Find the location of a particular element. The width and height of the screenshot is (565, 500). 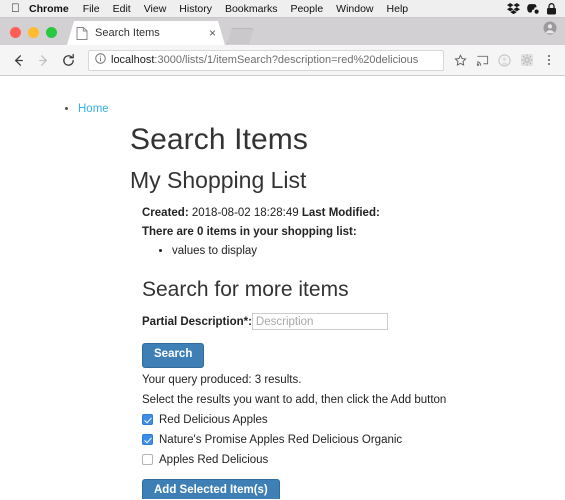

created-value: 2018-08-02 18:28:49 is located at coordinates (245, 213).